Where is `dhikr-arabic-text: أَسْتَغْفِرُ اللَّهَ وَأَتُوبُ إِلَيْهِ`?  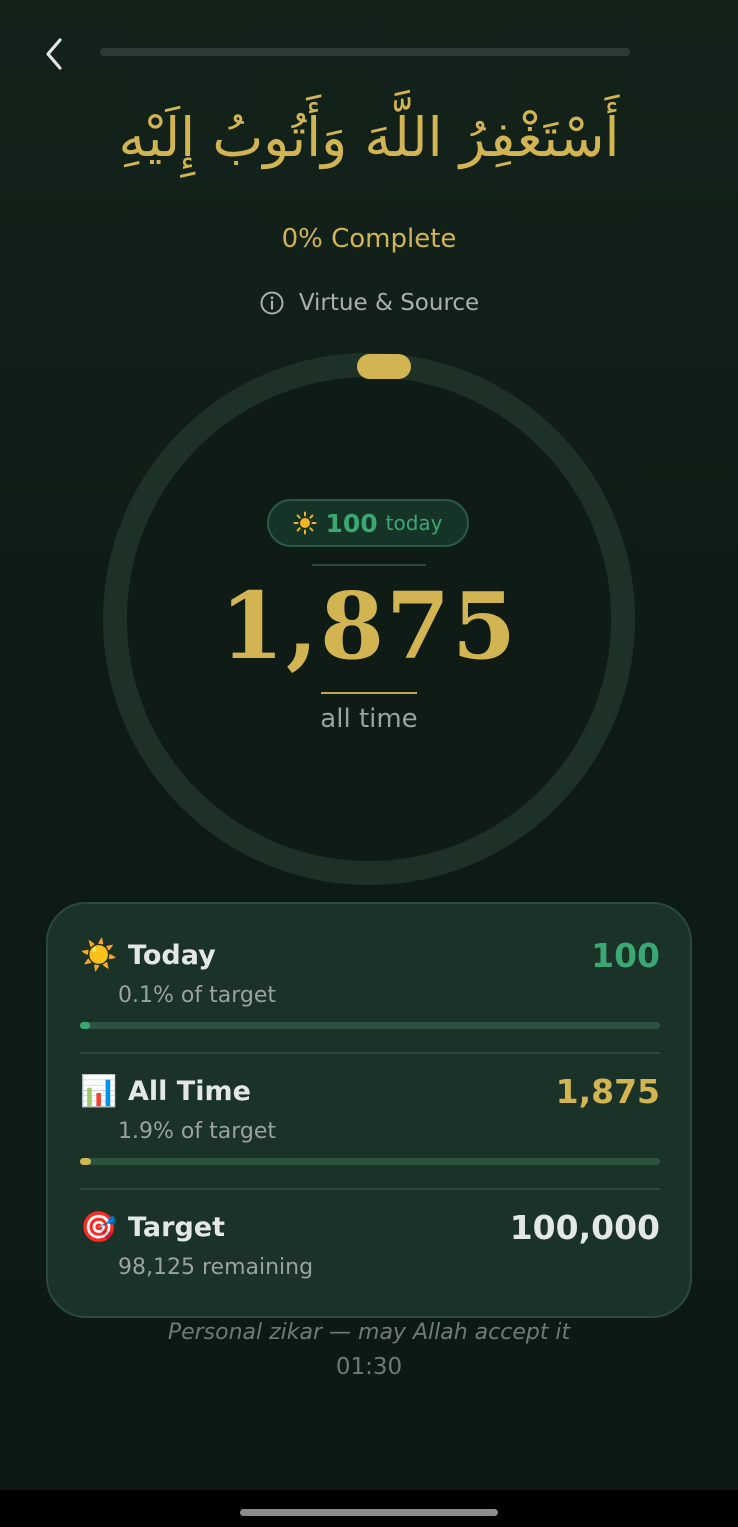
dhikr-arabic-text: أَسْتَغْفِرُ اللَّهَ وَأَتُوبُ إِلَيْهِ is located at coordinates (369, 137).